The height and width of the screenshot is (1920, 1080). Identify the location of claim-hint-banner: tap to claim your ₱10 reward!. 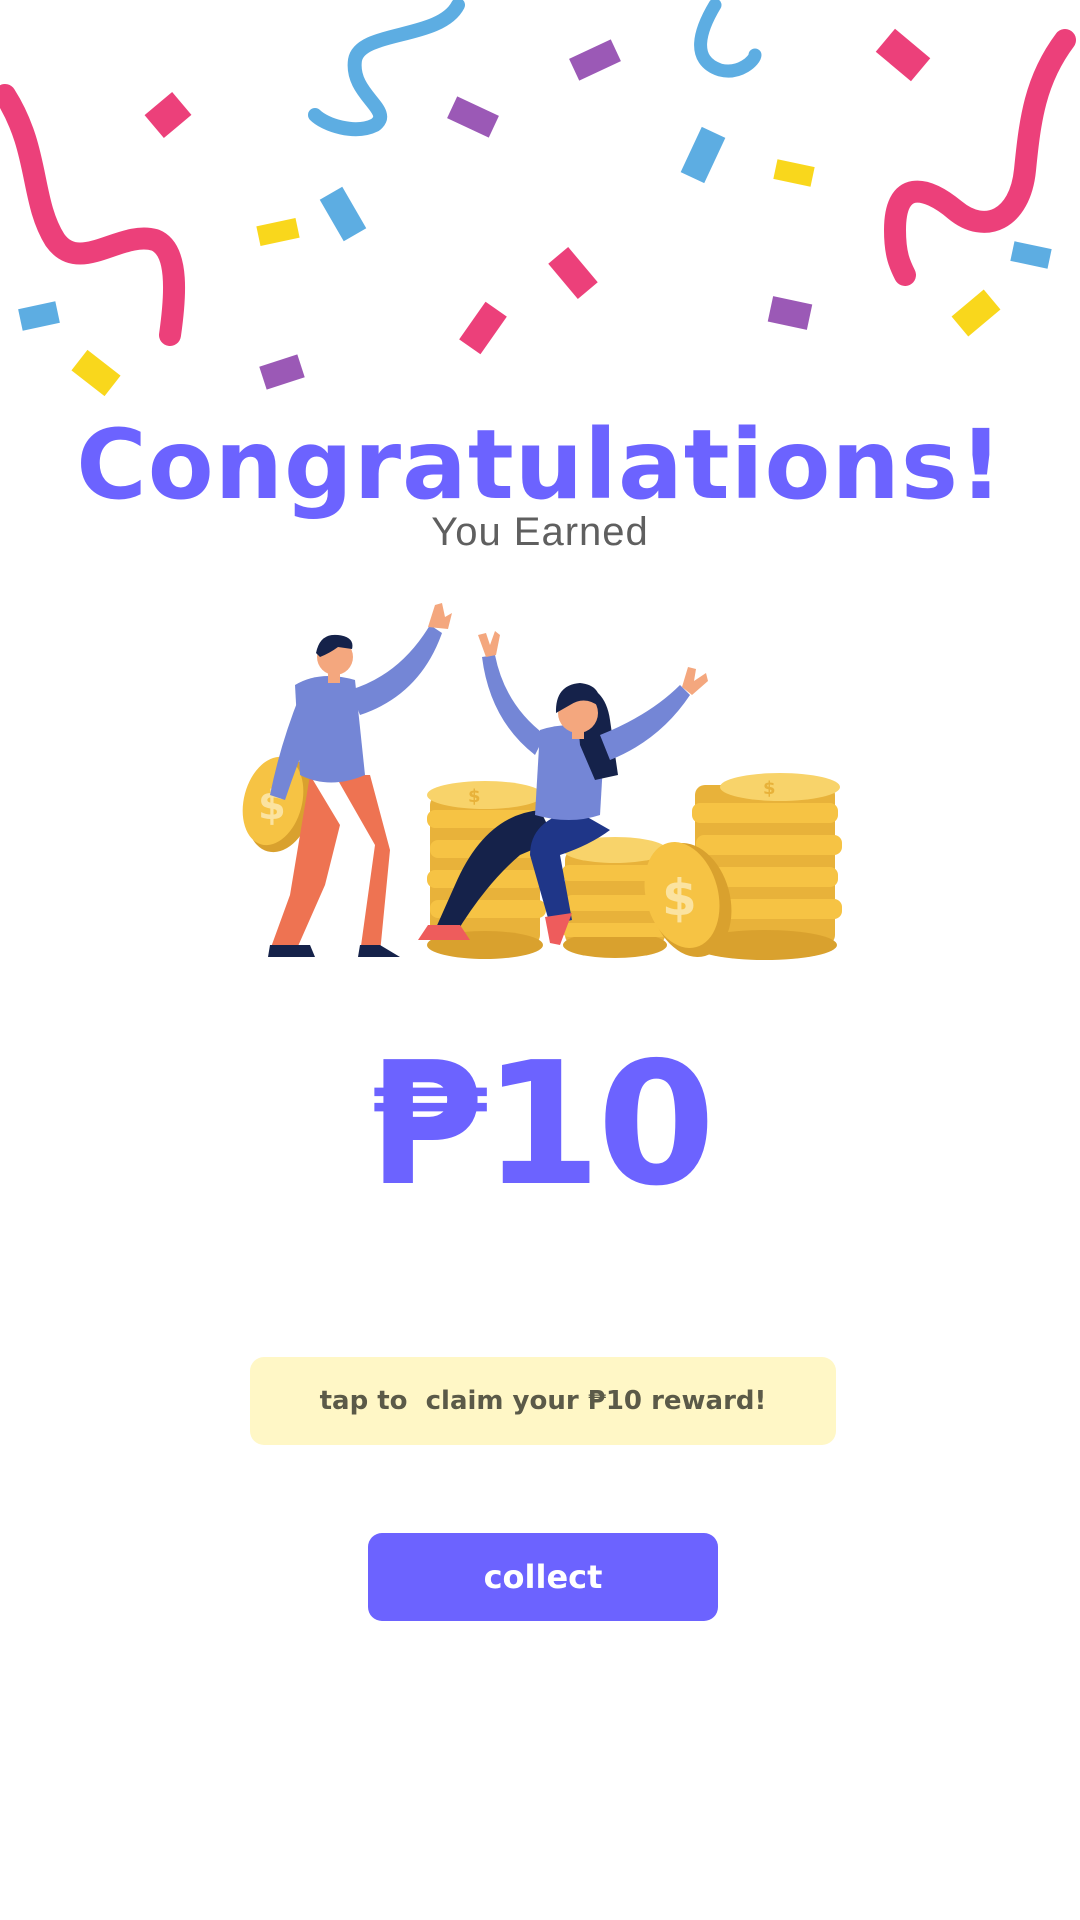
(543, 1401).